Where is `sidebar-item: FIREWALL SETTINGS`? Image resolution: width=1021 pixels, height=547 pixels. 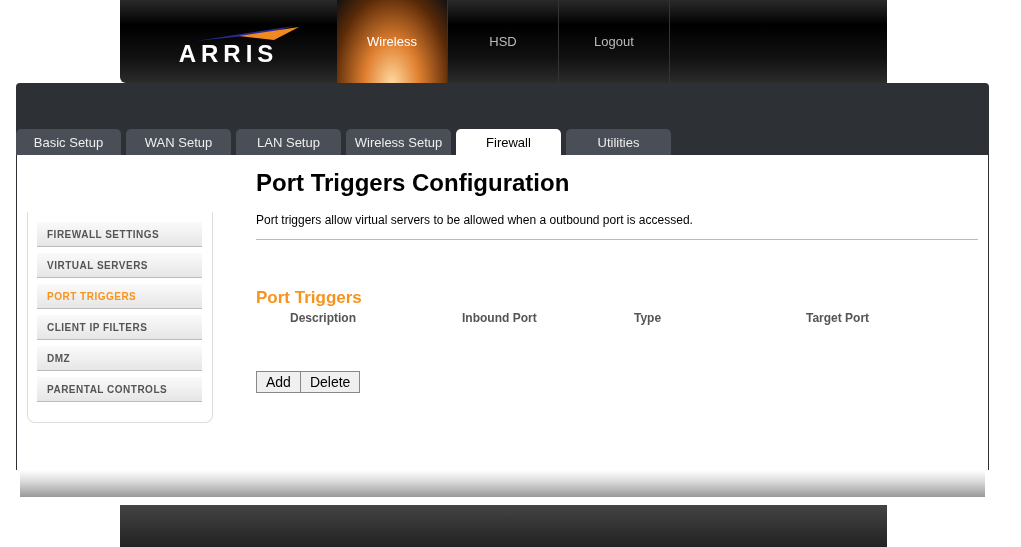
sidebar-item: FIREWALL SETTINGS is located at coordinates (119, 234).